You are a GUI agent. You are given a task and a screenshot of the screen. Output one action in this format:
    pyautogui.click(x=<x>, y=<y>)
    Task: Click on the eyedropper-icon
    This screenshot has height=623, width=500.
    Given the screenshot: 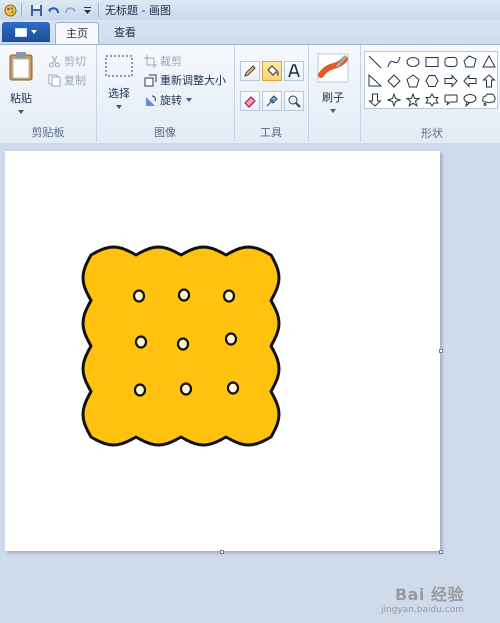 What is the action you would take?
    pyautogui.click(x=272, y=101)
    